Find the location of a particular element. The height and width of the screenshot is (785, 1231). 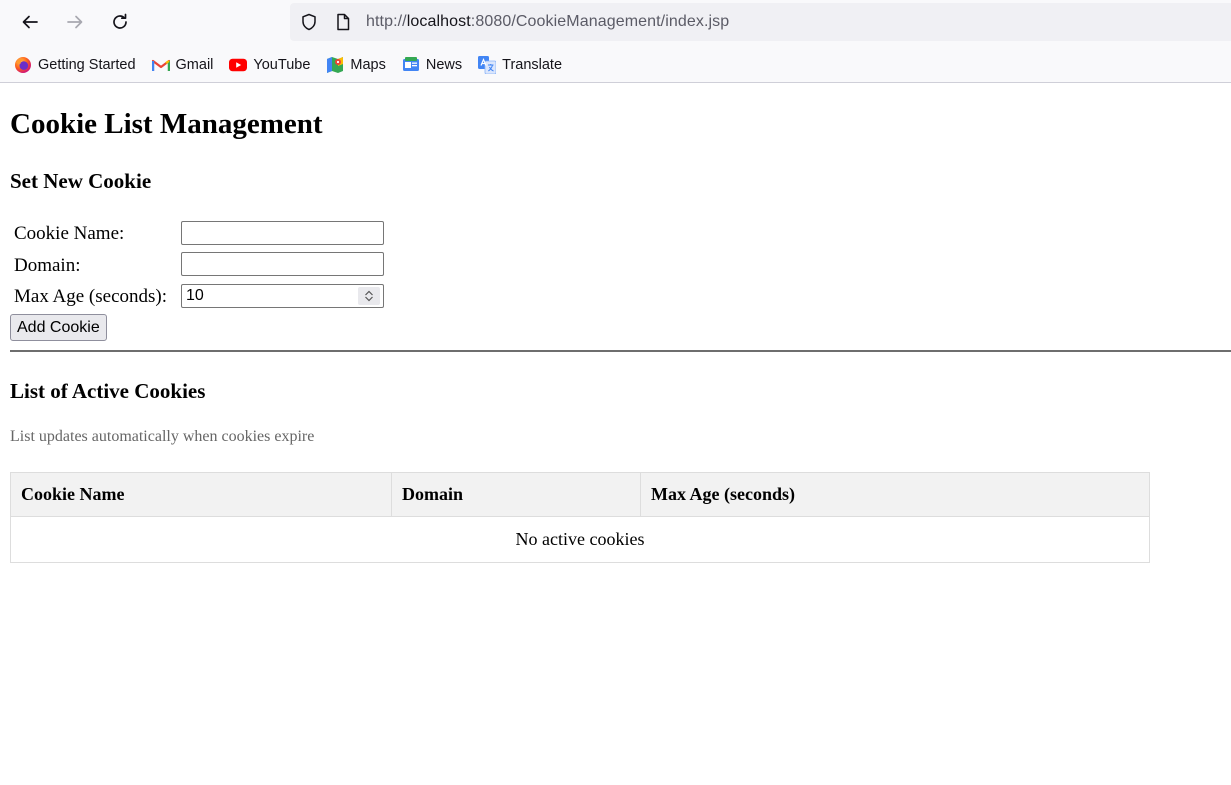

forward-button is located at coordinates (75, 22).